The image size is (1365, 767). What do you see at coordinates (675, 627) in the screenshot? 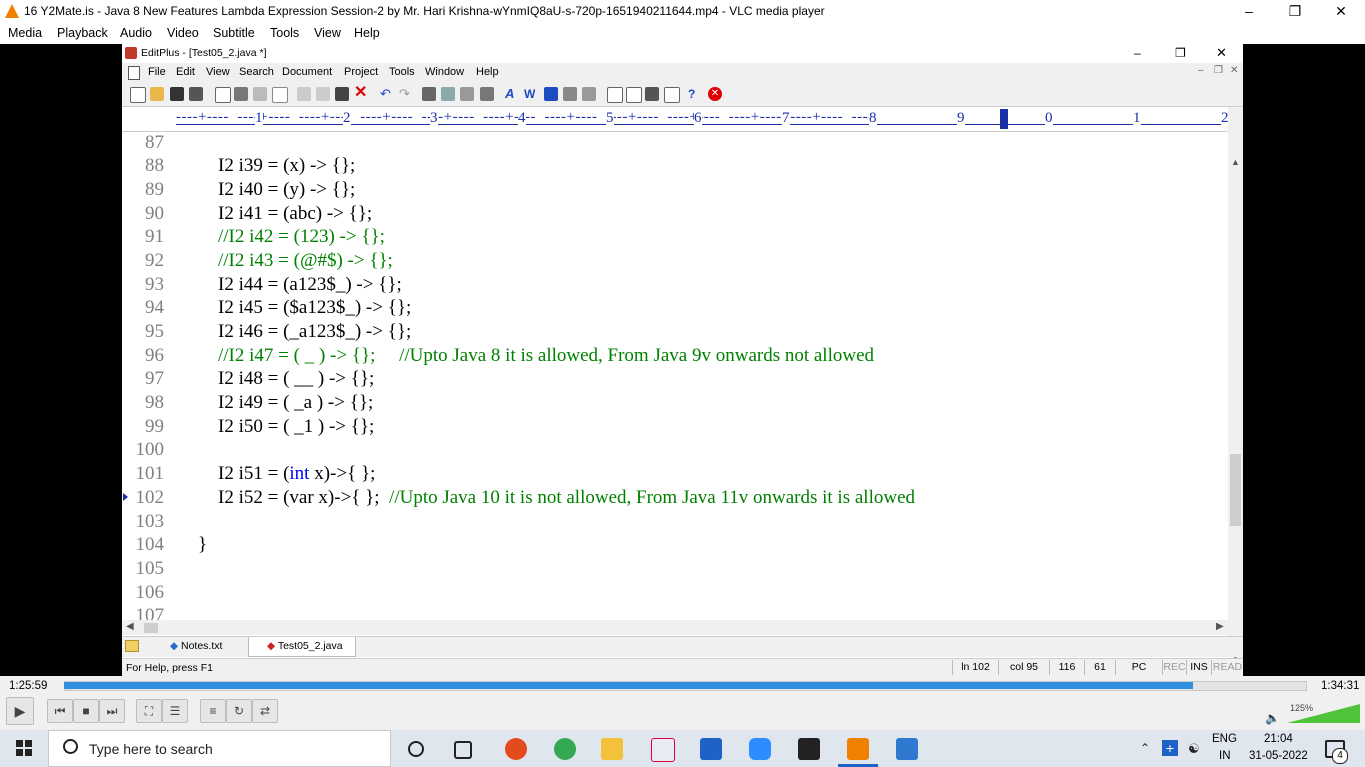
I see `horizontal-scrollbar: ◀ ▶` at bounding box center [675, 627].